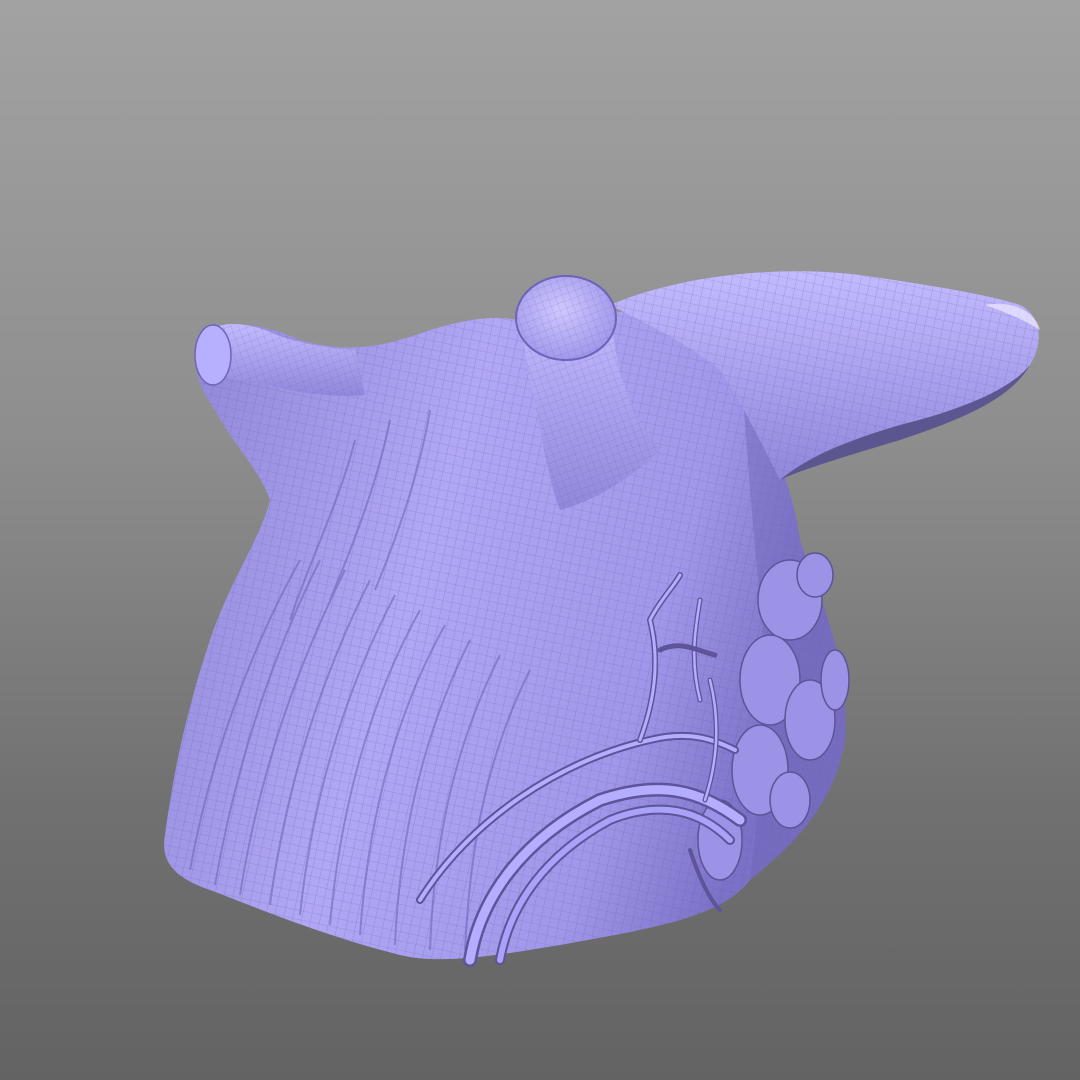 The image size is (1080, 1080). Describe the element at coordinates (545, 1077) in the screenshot. I see `viewport-toolbar-strip` at that location.